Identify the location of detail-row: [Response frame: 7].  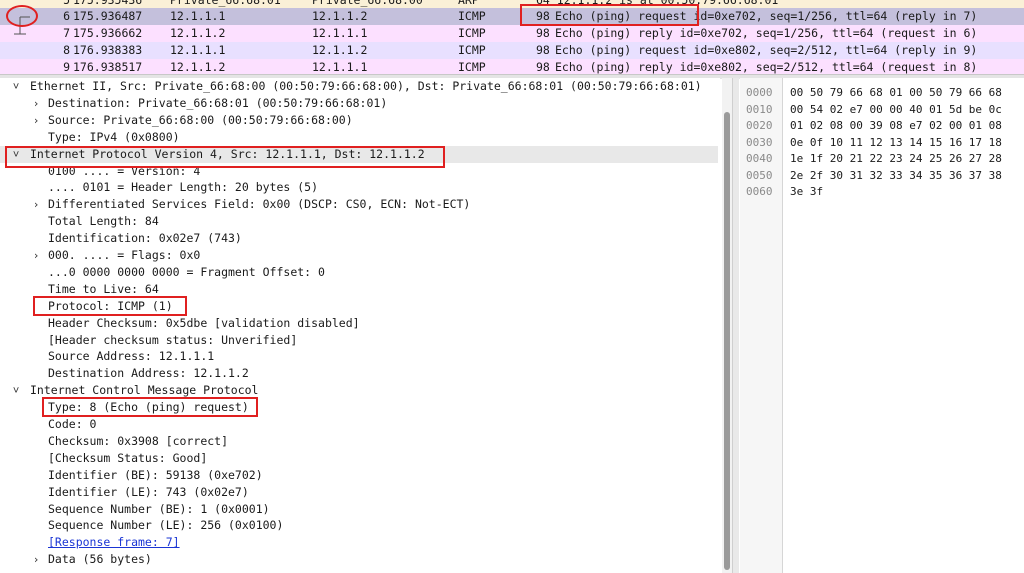
(359, 542).